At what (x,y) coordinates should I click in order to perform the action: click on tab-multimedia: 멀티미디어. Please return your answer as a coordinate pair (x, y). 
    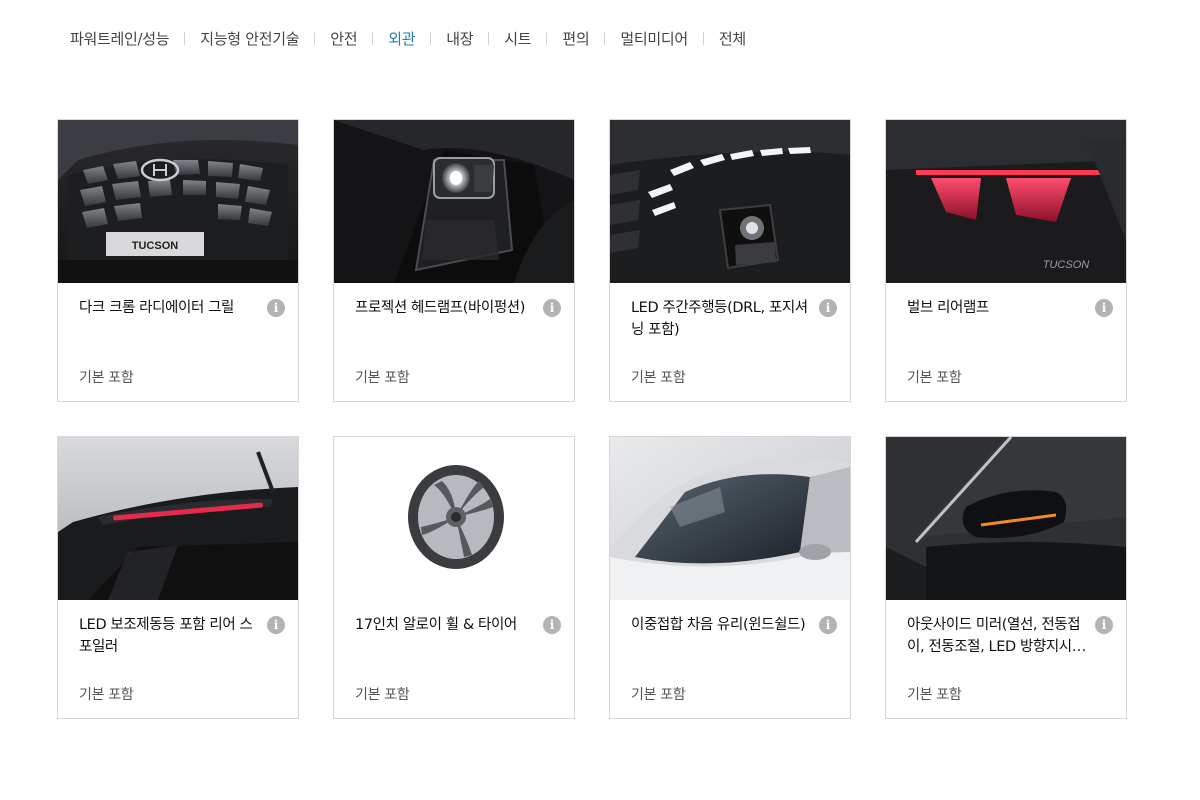
    Looking at the image, I should click on (654, 38).